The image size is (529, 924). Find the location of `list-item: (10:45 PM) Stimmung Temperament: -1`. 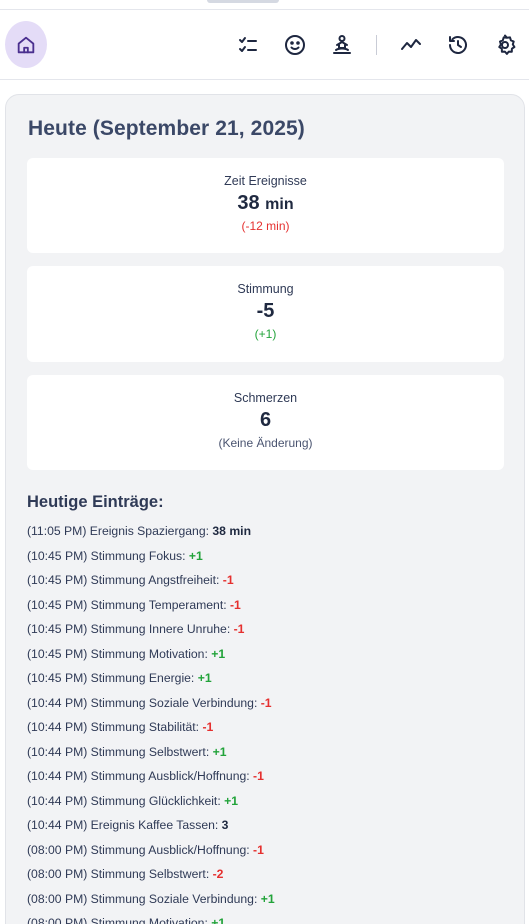

list-item: (10:45 PM) Stimmung Temperament: -1 is located at coordinates (262, 609).